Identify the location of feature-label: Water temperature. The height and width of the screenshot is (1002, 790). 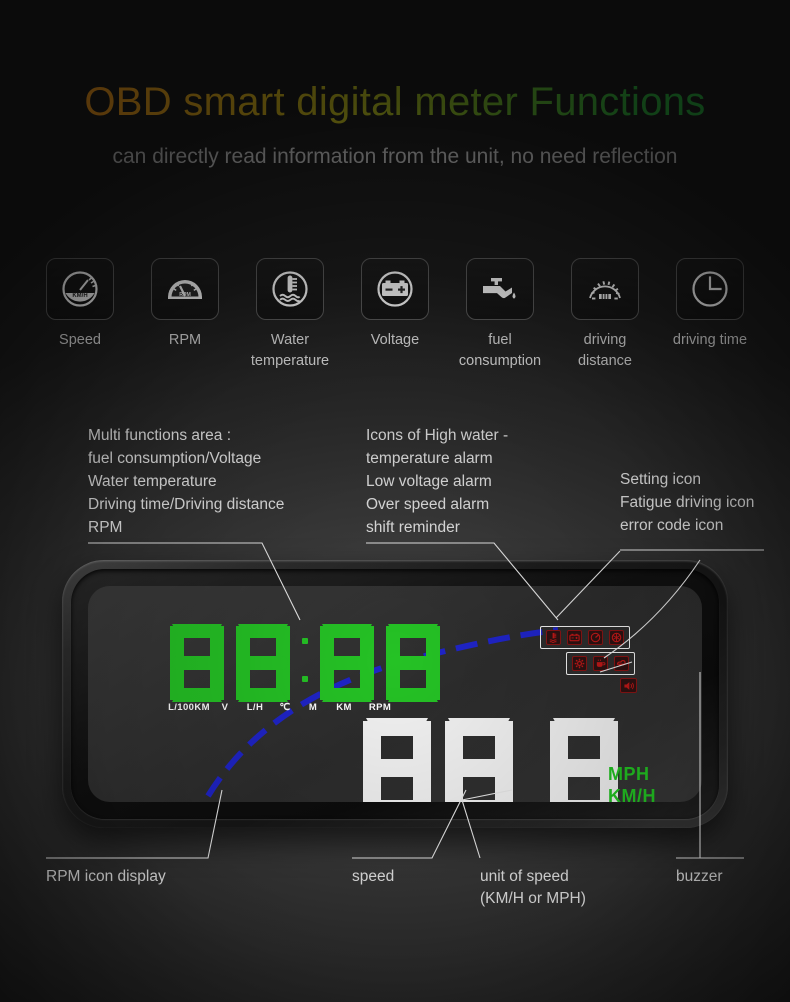
(290, 351).